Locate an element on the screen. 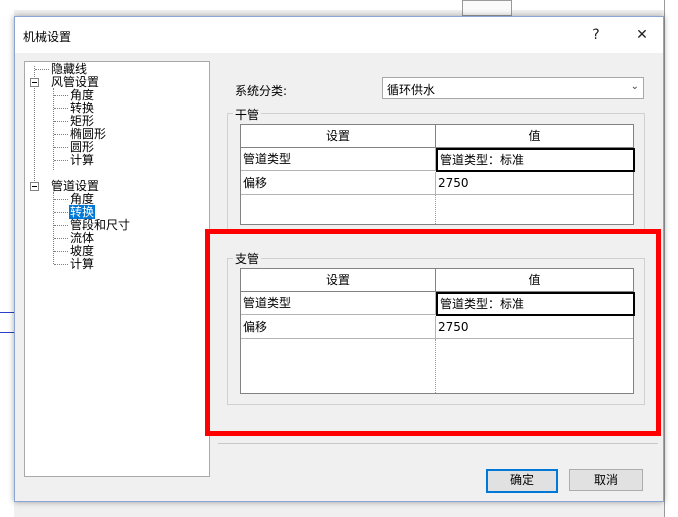 The height and width of the screenshot is (517, 678). tree-item-label: 圆形 is located at coordinates (82, 147).